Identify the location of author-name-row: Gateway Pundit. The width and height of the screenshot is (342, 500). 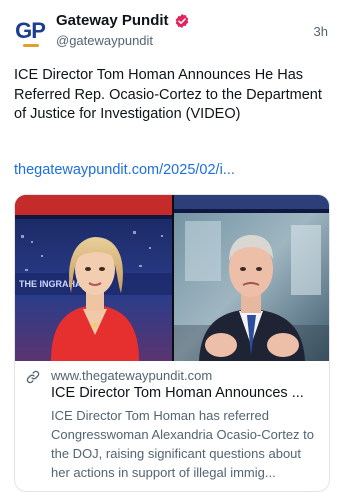
(123, 20).